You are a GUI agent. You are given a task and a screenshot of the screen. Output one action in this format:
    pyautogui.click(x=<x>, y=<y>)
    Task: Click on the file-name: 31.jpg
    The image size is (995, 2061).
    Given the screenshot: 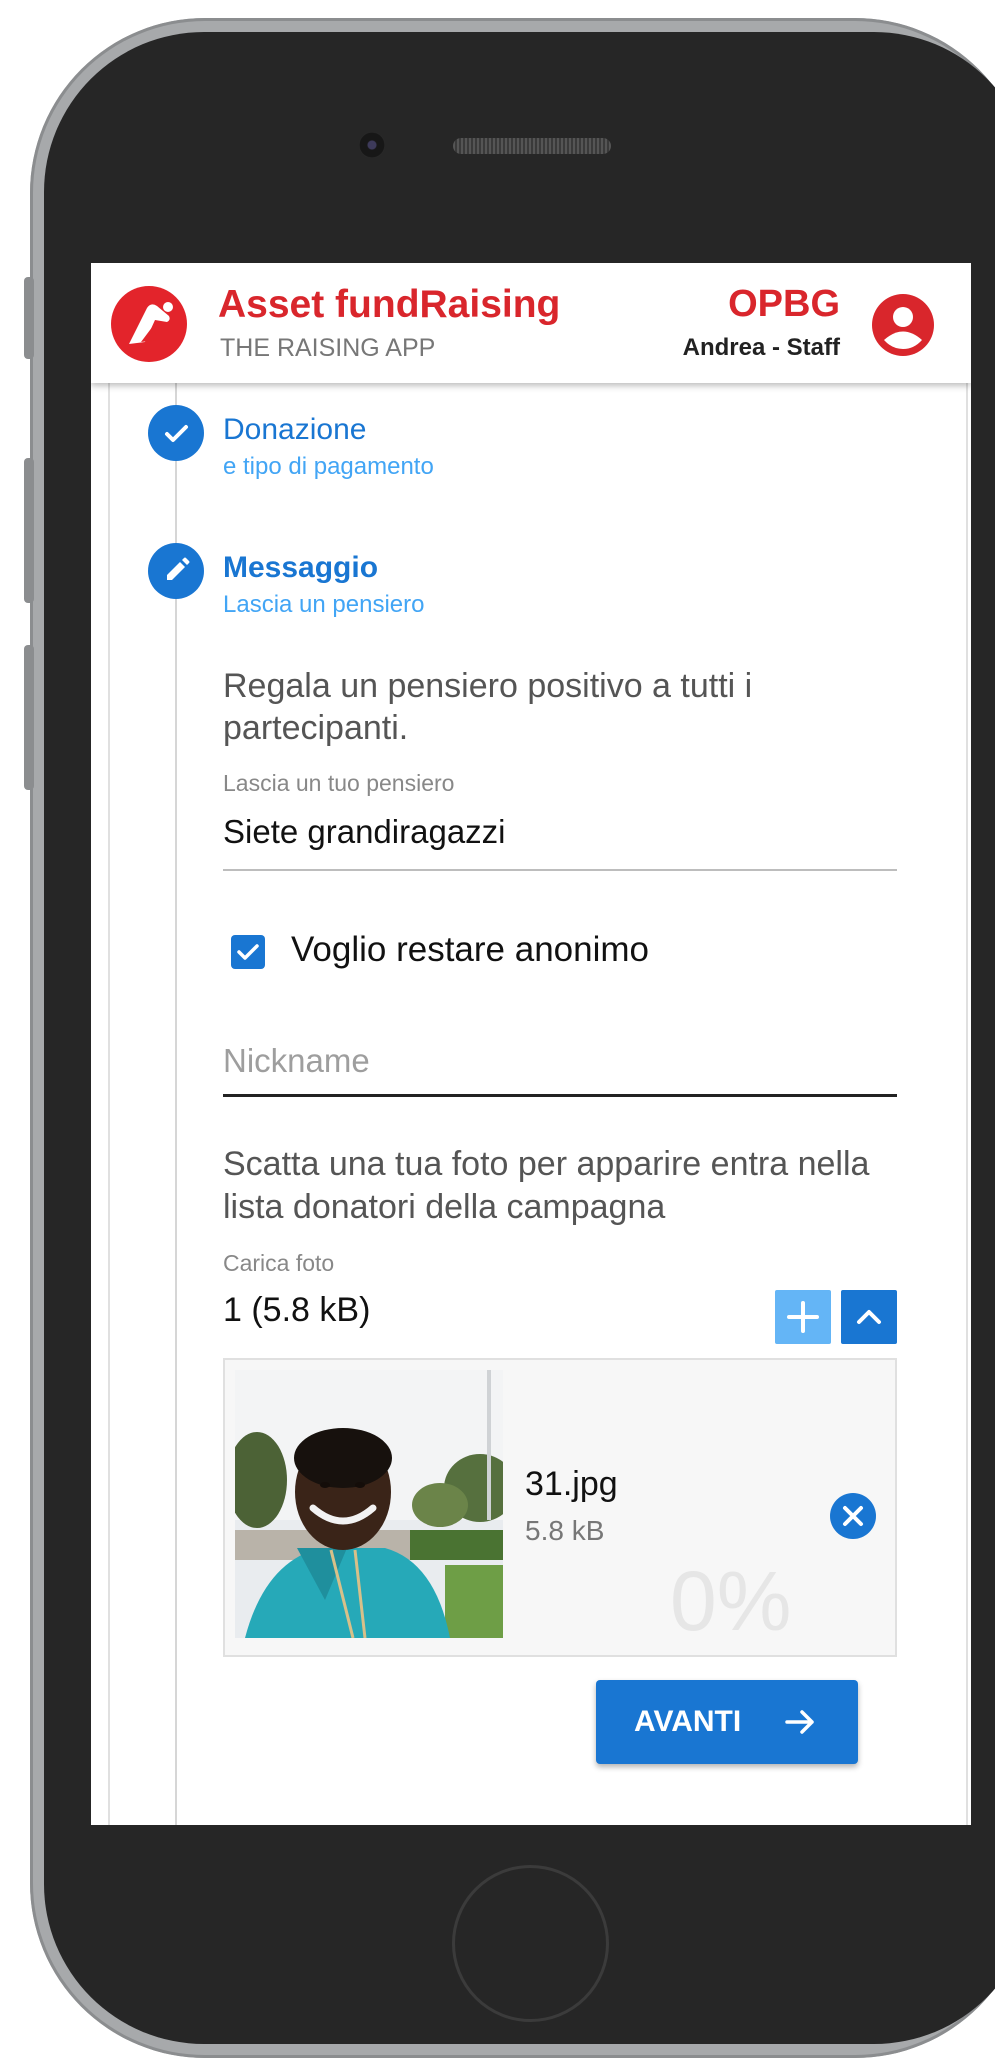 What is the action you would take?
    pyautogui.click(x=571, y=1484)
    